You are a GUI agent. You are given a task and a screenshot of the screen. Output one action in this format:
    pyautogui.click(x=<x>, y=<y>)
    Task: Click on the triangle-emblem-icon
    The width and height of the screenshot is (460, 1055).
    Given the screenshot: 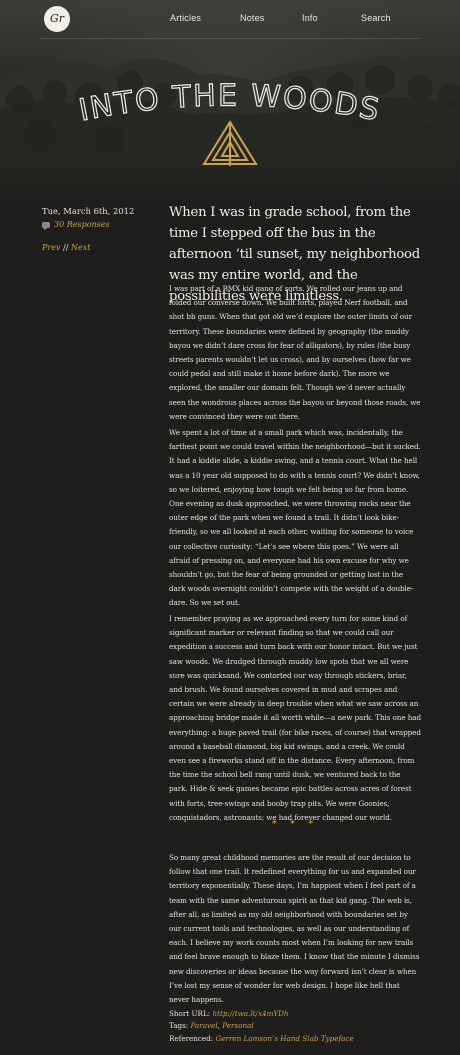 What is the action you would take?
    pyautogui.click(x=230, y=143)
    